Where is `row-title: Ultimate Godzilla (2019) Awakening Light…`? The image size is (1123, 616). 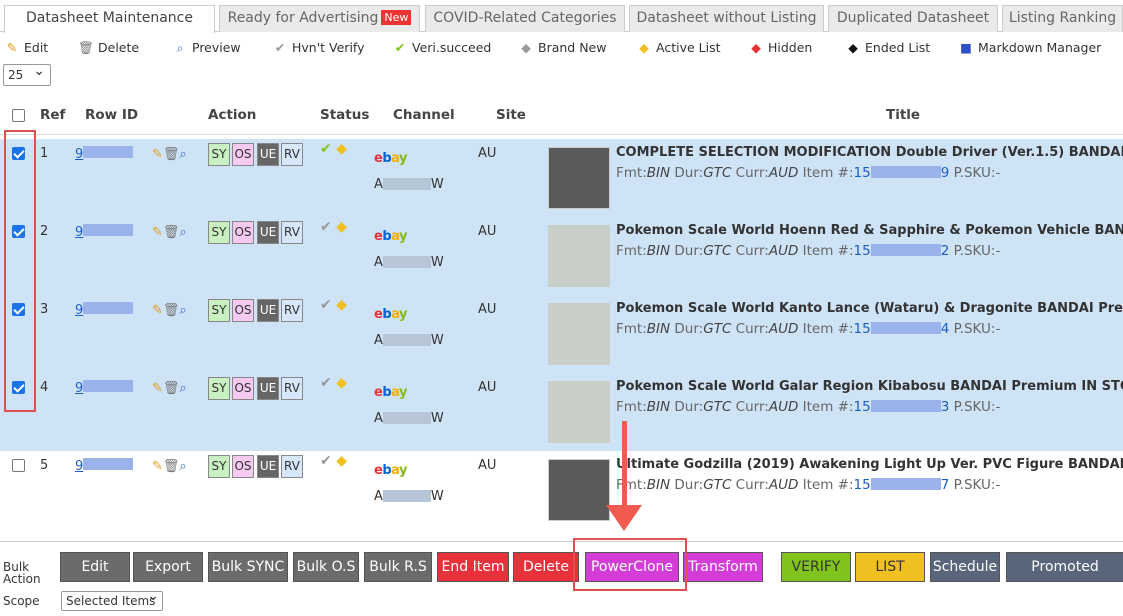 row-title: Ultimate Godzilla (2019) Awakening Light… is located at coordinates (869, 465).